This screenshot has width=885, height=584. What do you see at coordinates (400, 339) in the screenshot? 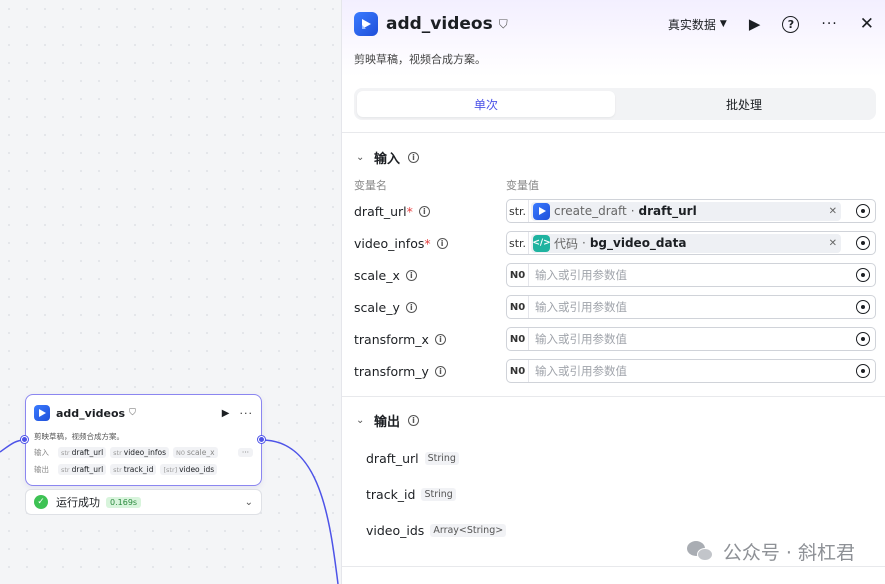
I see `param-label: transform_x i` at bounding box center [400, 339].